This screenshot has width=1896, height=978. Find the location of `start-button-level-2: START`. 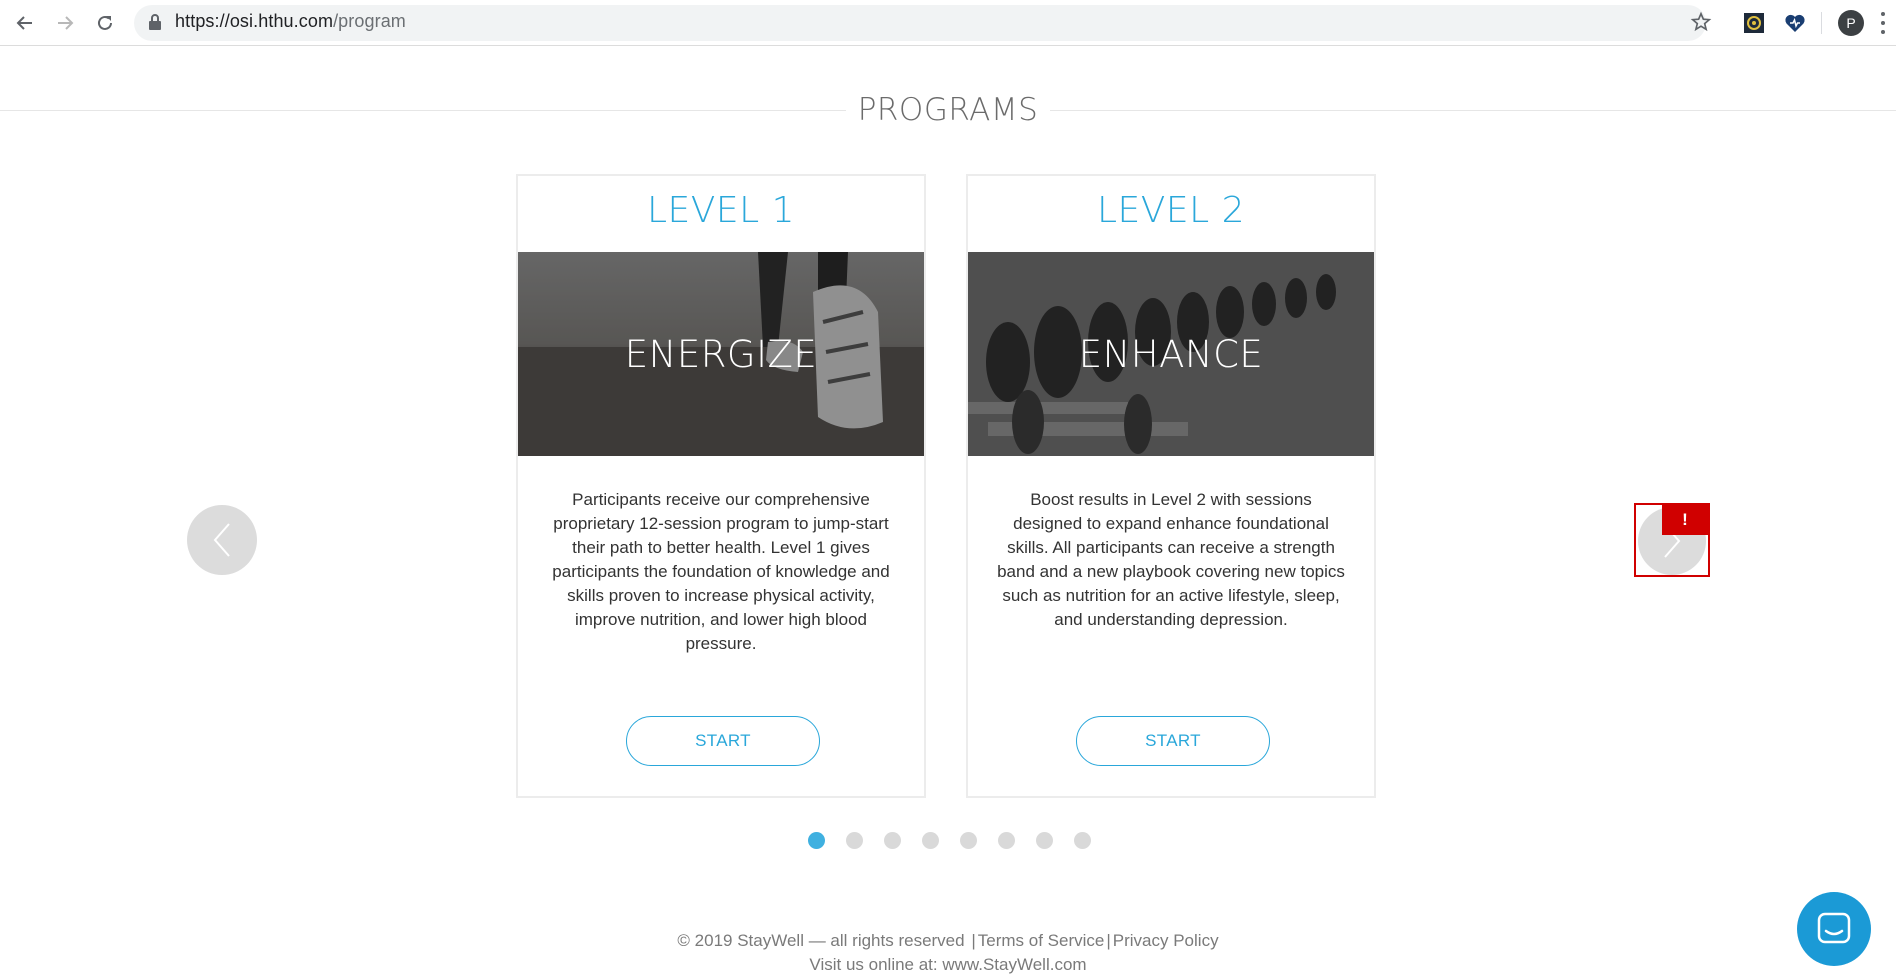

start-button-level-2: START is located at coordinates (1173, 741).